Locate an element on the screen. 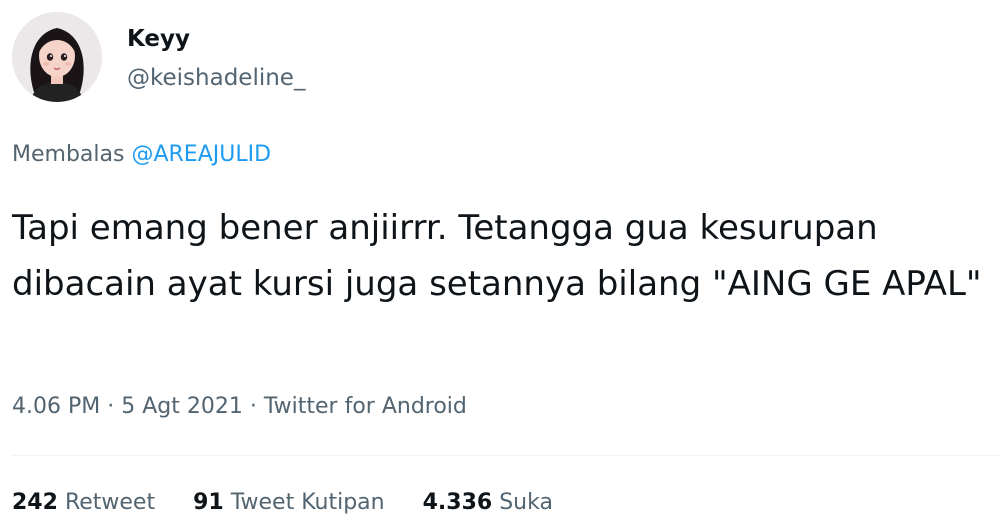  avatar is located at coordinates (57, 57).